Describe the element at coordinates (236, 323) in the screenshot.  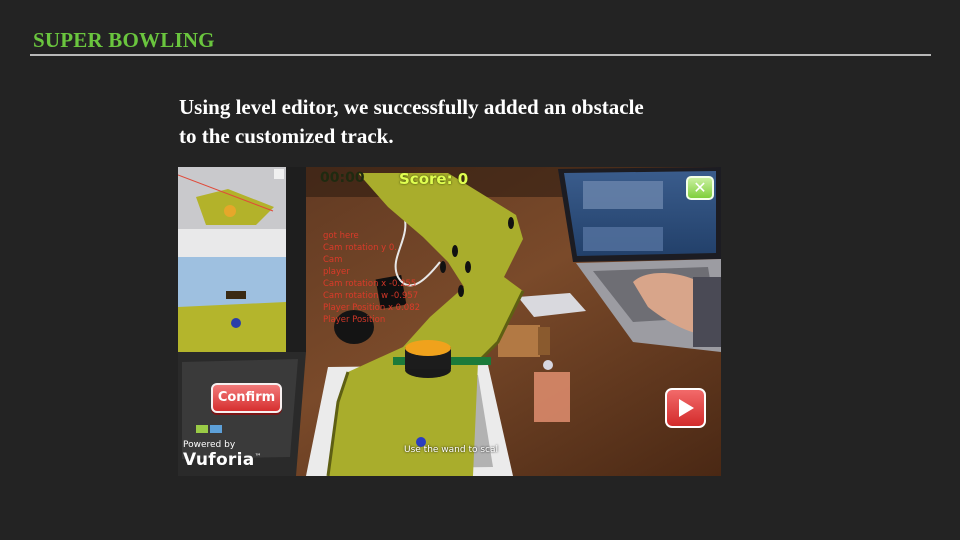
I see `minimap-pin` at that location.